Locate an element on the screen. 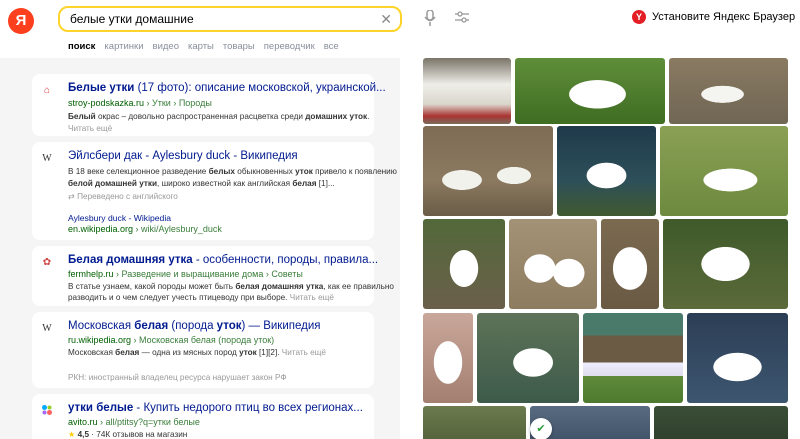  image-ducks-flock is located at coordinates (467, 91).